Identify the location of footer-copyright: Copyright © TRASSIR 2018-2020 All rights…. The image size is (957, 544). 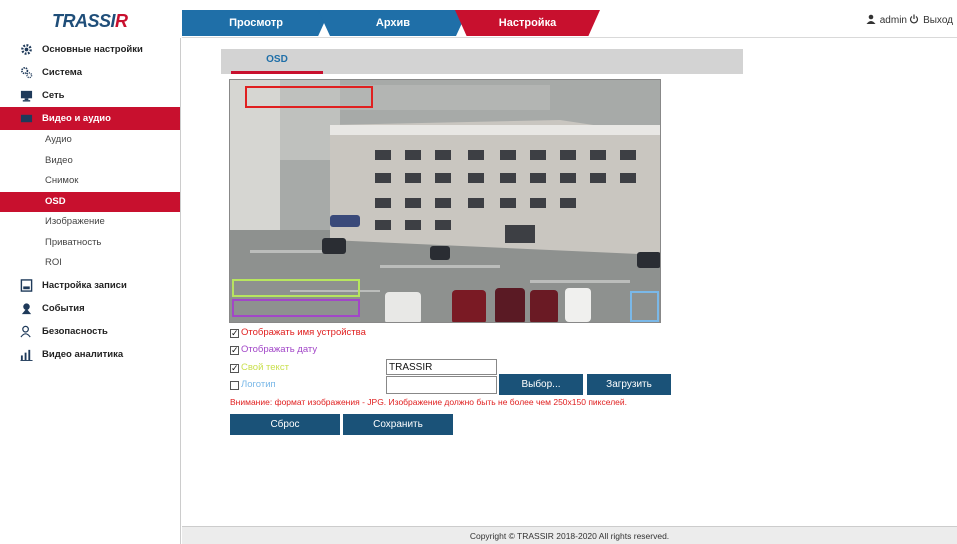
(569, 535).